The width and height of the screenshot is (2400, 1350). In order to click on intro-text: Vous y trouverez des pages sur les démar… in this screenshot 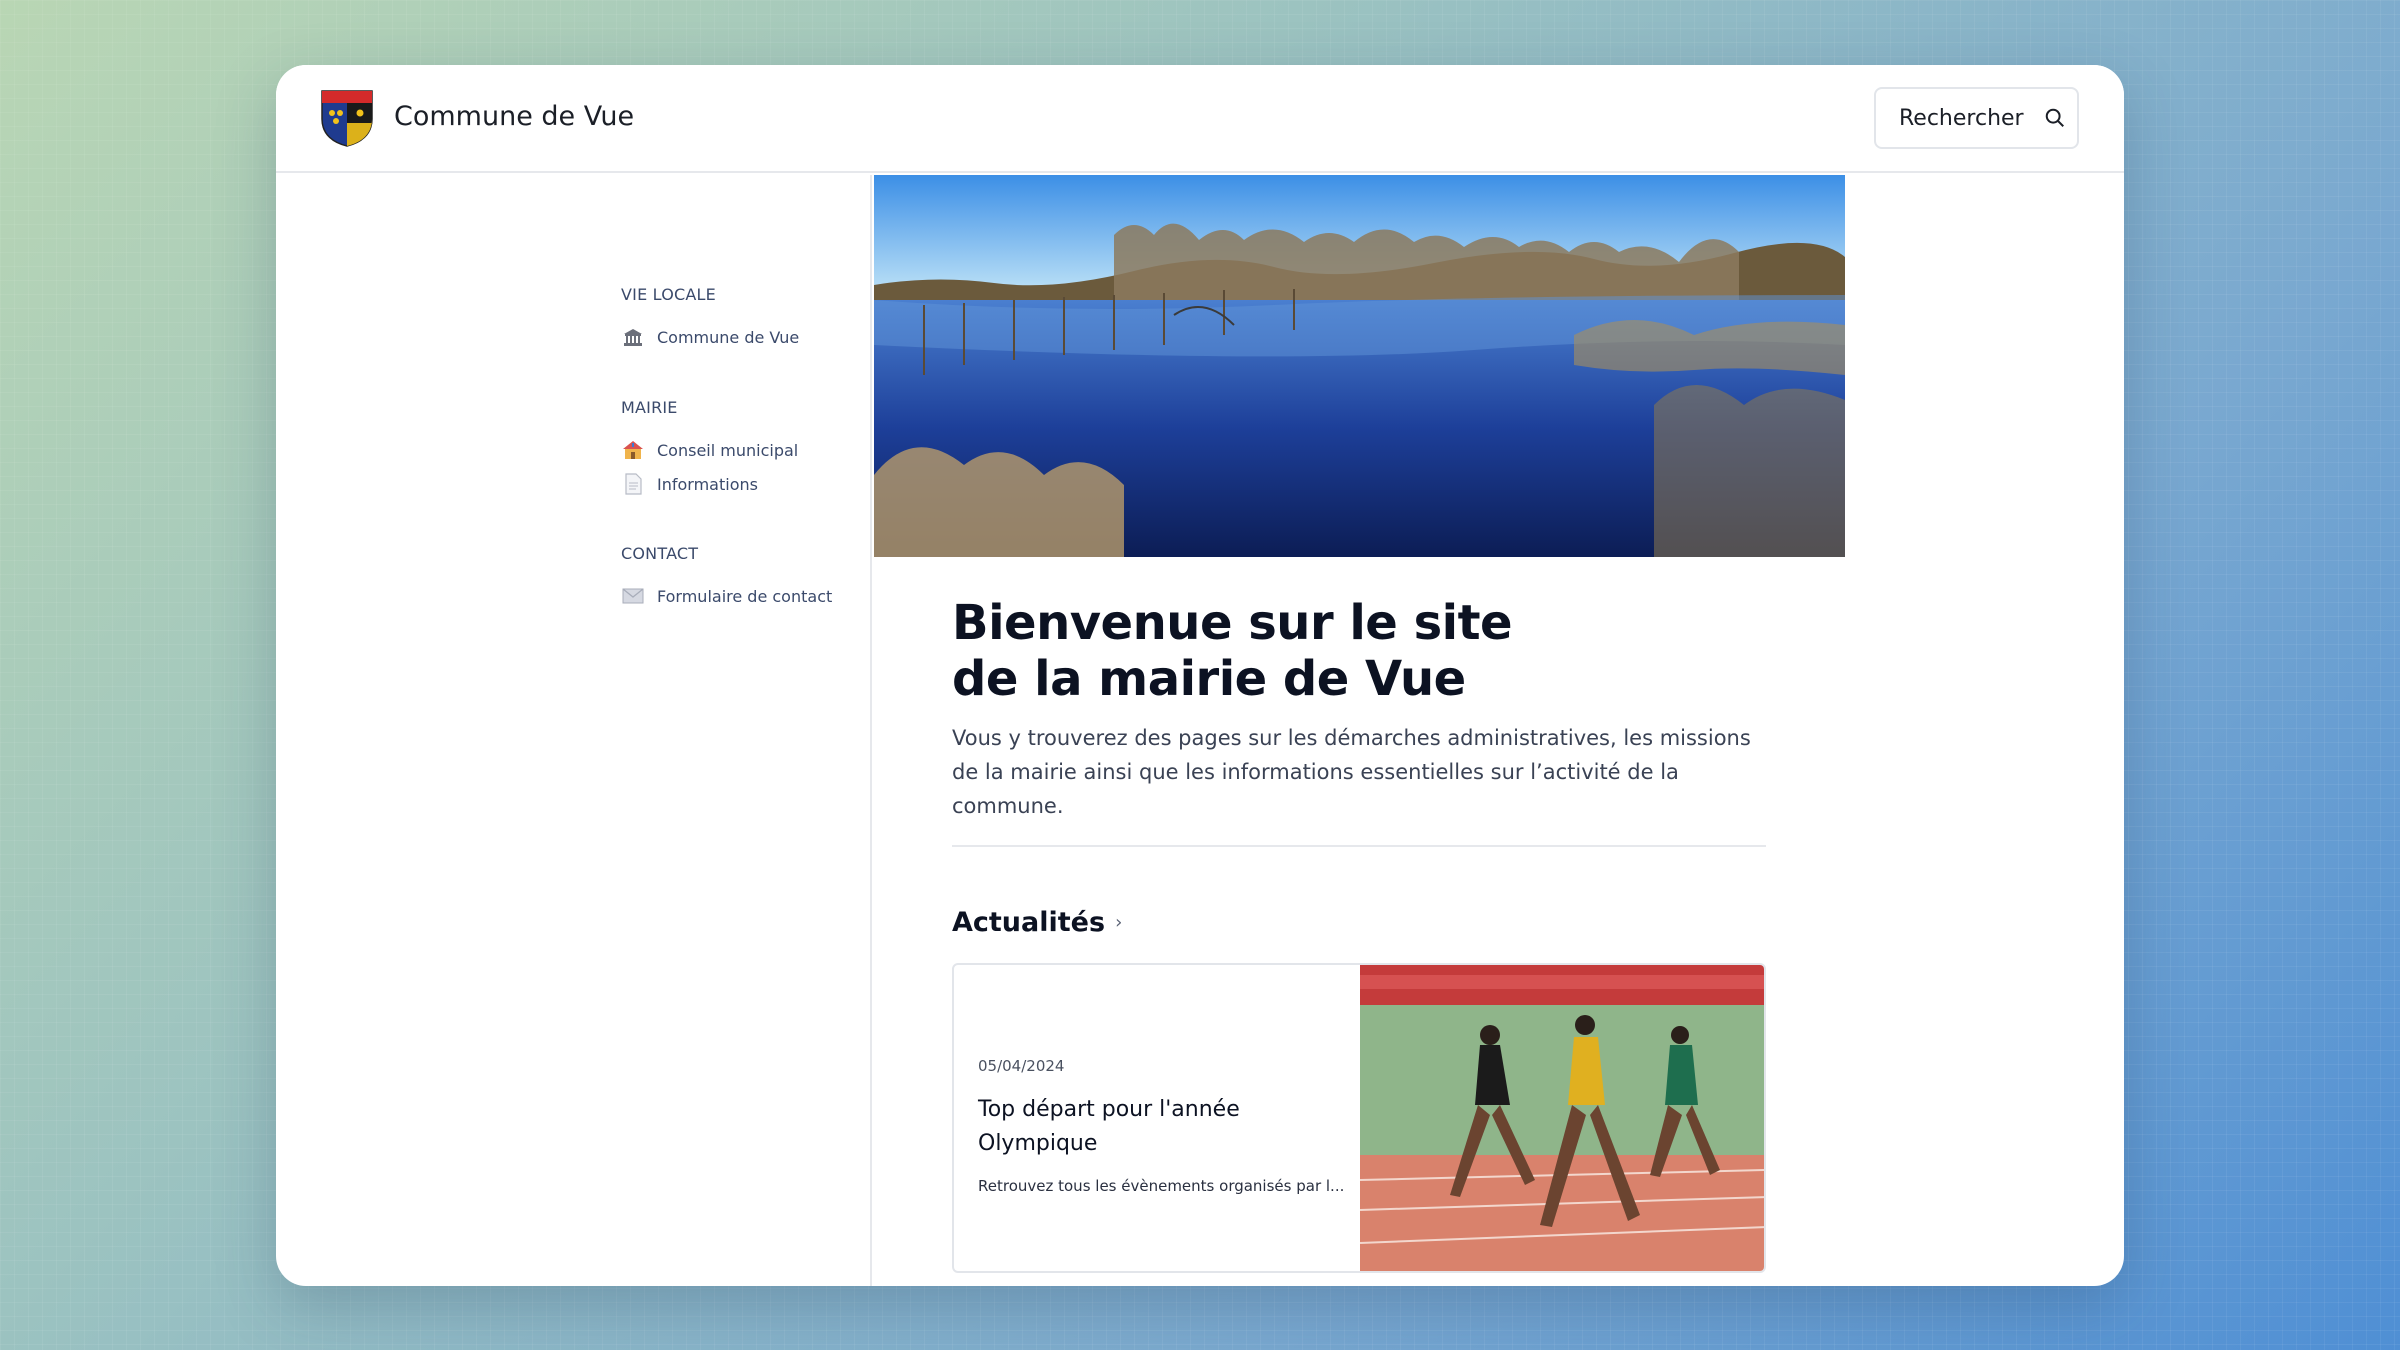, I will do `click(1351, 772)`.